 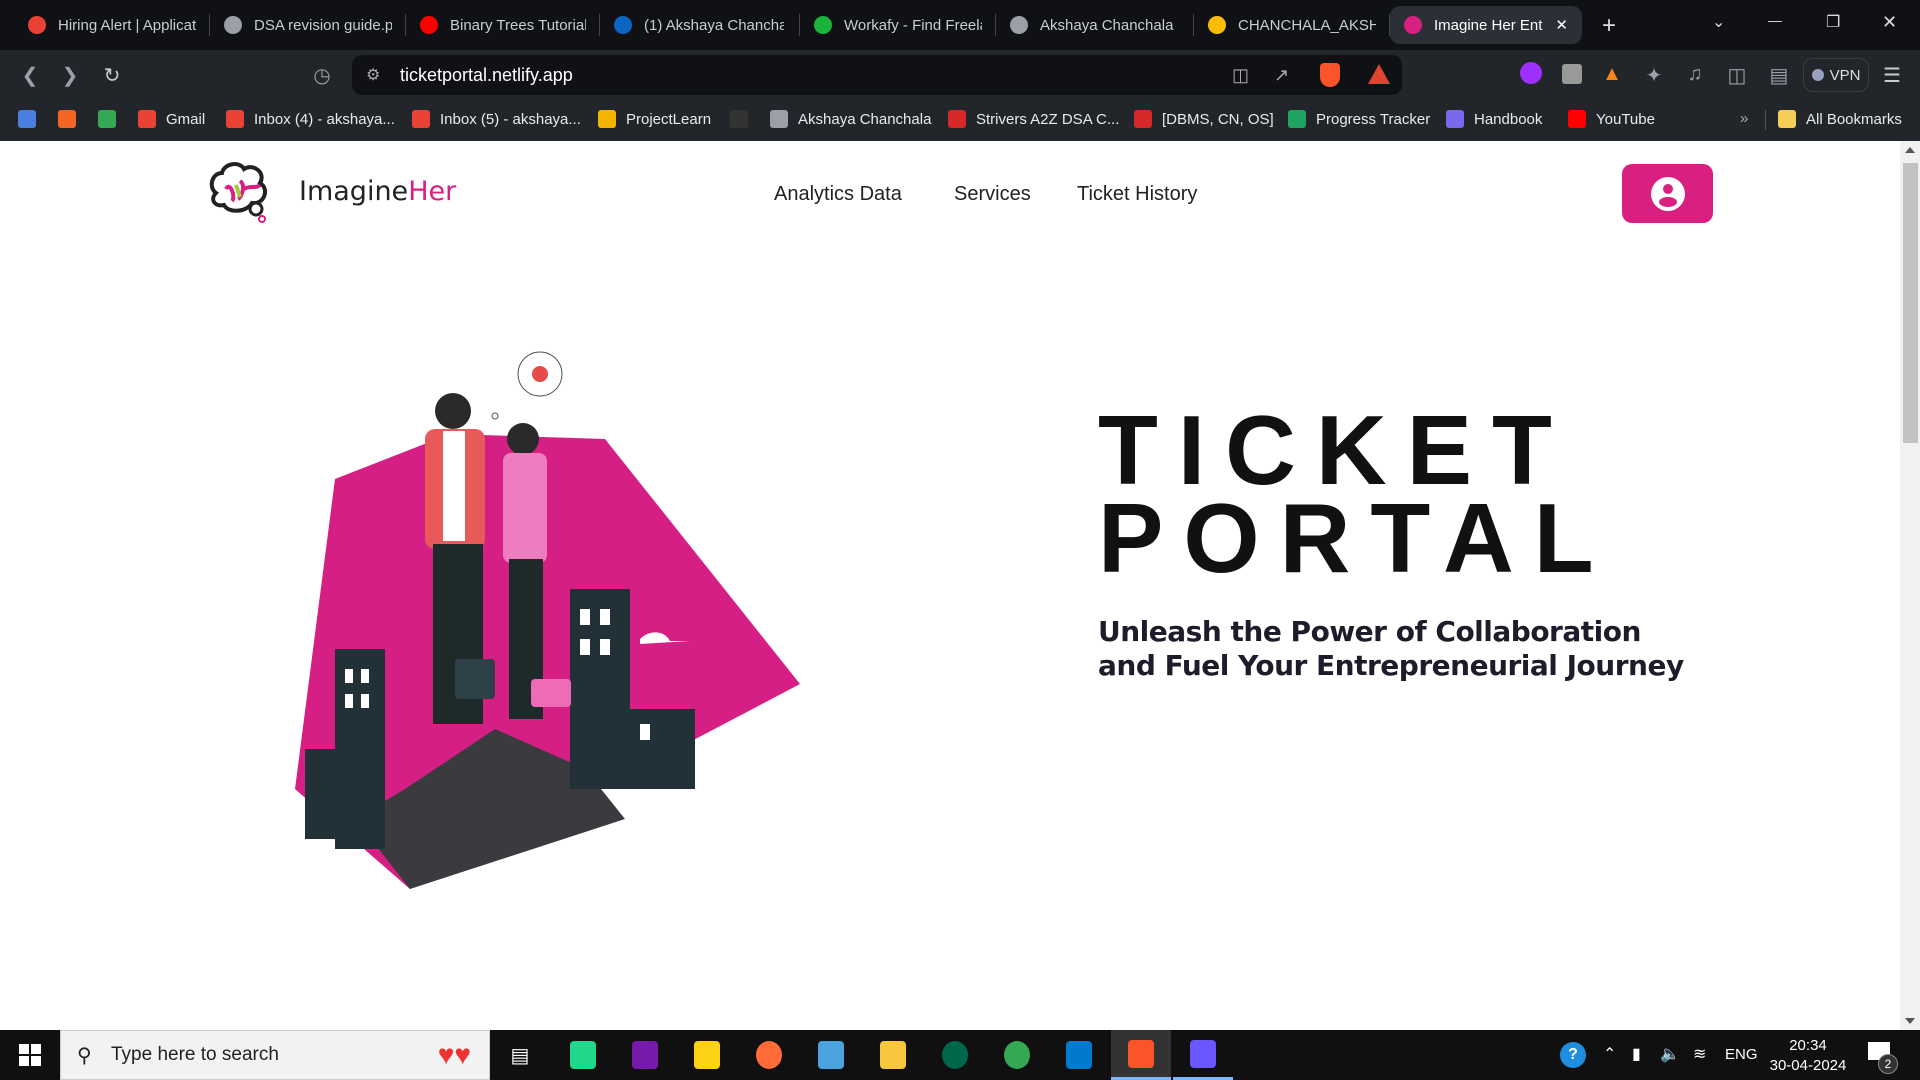 What do you see at coordinates (1137, 194) in the screenshot?
I see `nav-ticket-history: Ticket History` at bounding box center [1137, 194].